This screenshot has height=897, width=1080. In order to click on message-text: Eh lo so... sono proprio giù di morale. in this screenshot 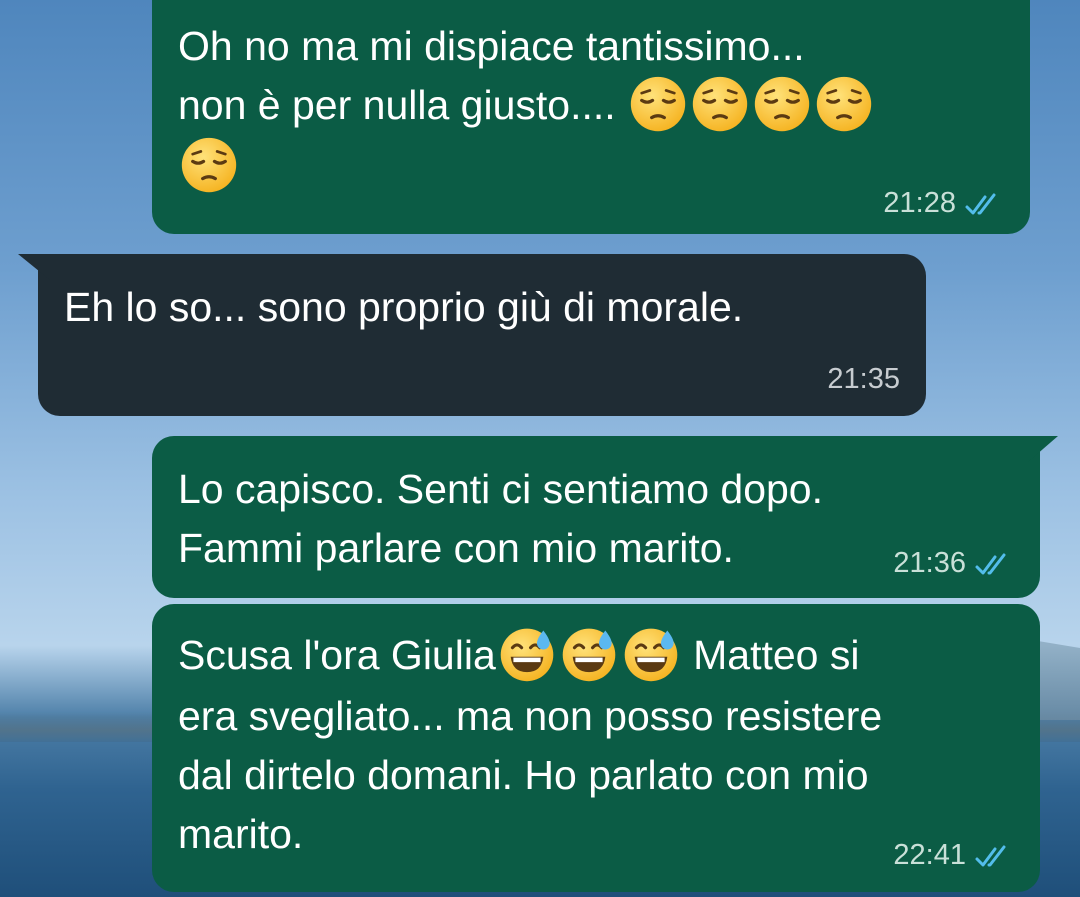, I will do `click(404, 307)`.